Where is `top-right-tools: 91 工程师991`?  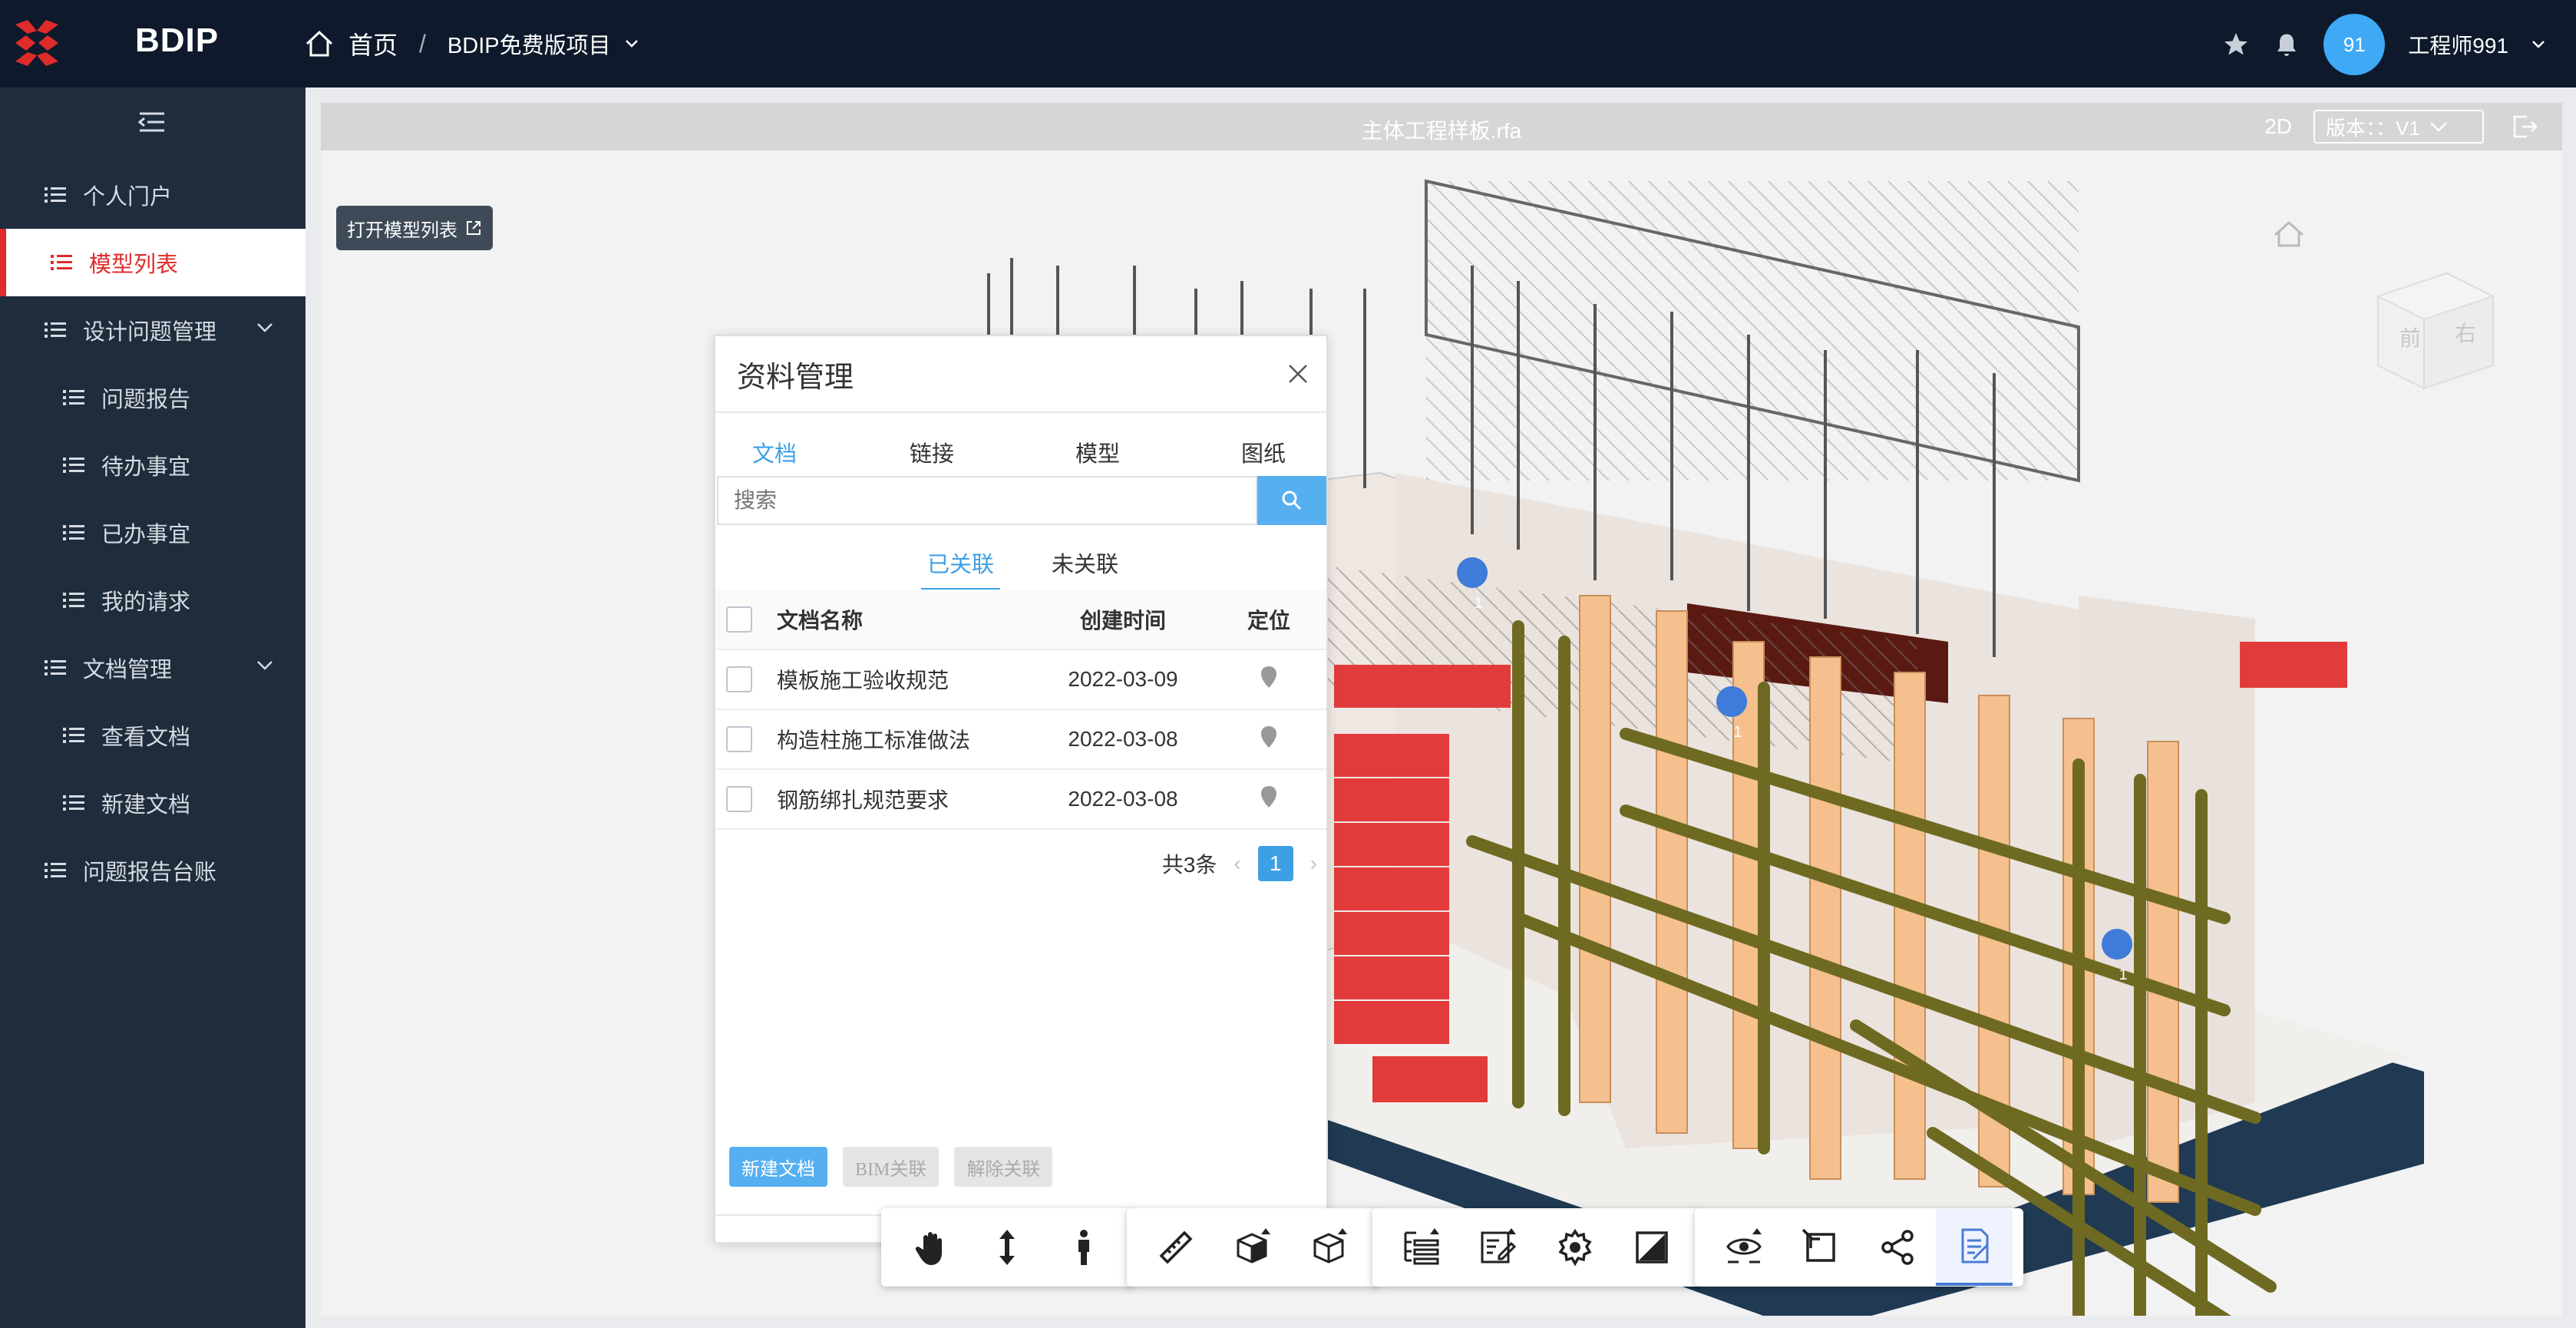 top-right-tools: 91 工程师991 is located at coordinates (2383, 44).